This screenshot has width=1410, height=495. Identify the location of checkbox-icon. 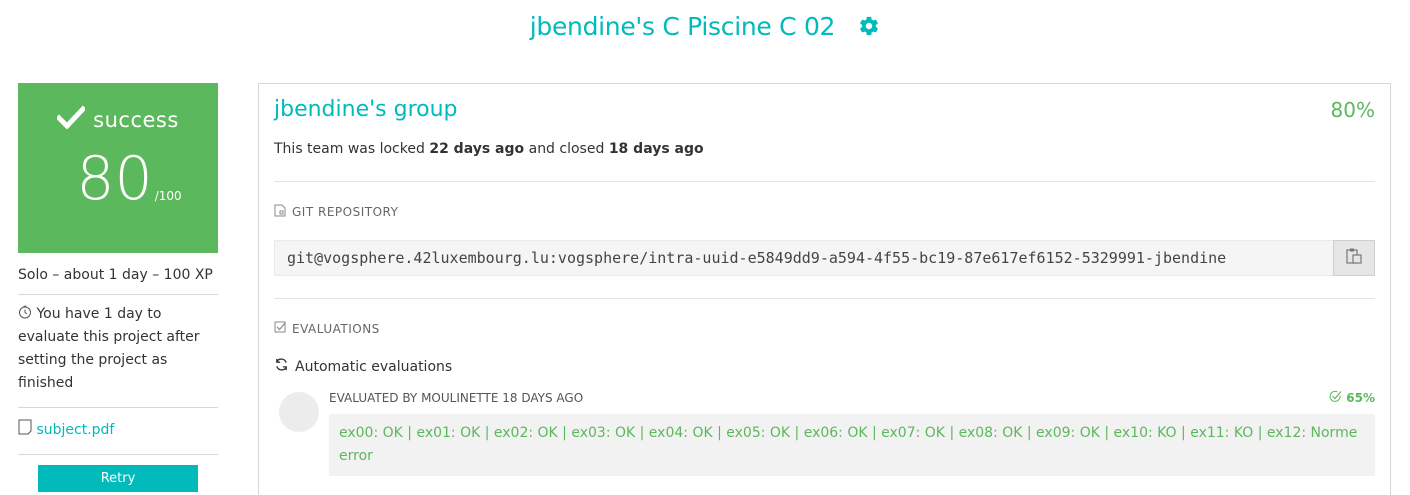
(280, 328).